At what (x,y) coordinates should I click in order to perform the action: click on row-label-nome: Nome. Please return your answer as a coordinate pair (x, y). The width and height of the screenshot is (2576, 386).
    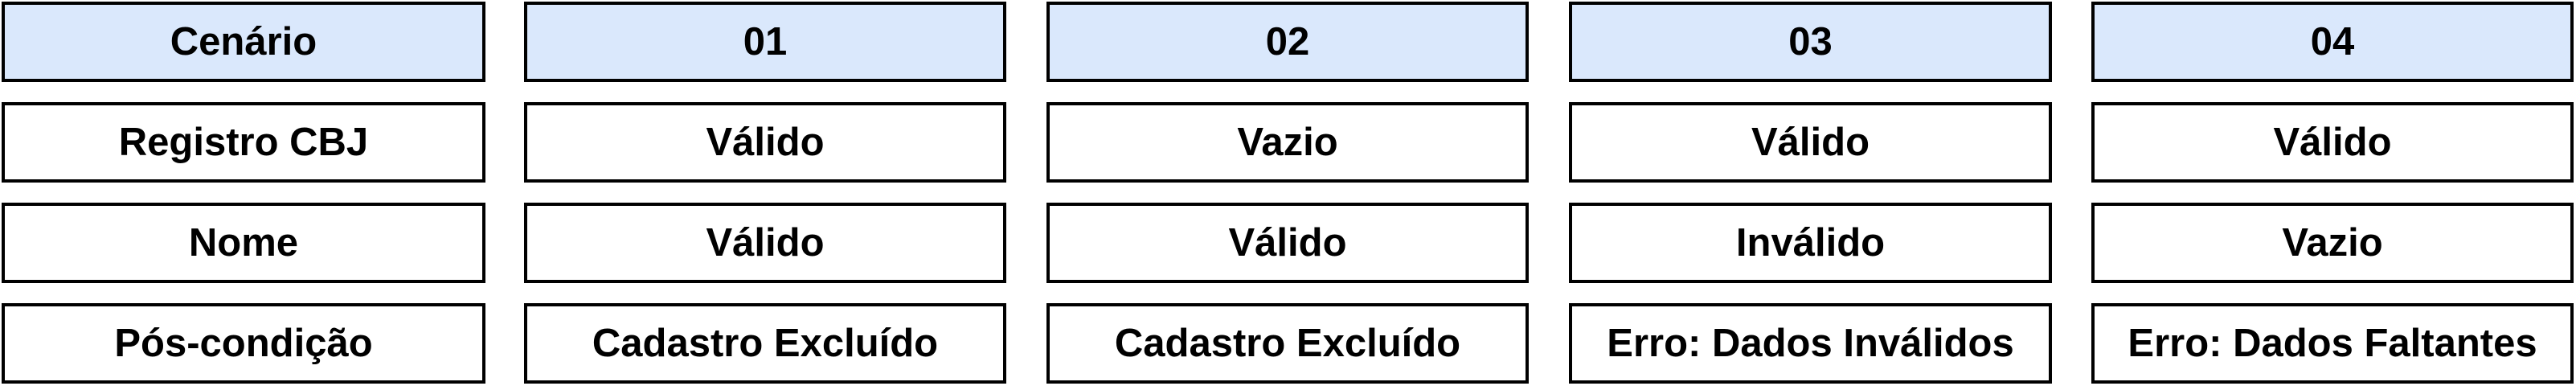
    Looking at the image, I should click on (243, 243).